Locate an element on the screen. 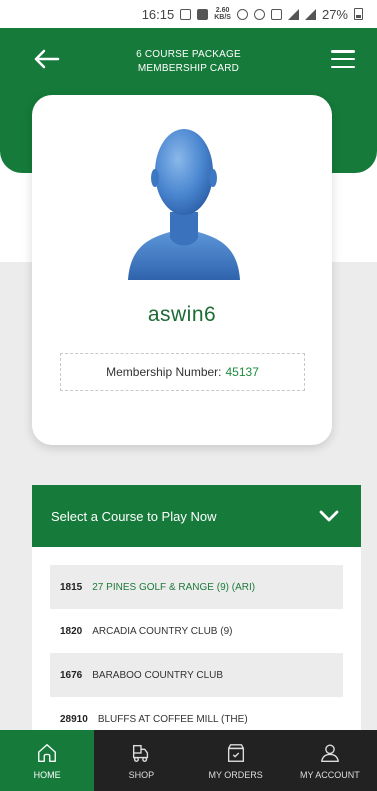 This screenshot has height=791, width=377. course-item: 1815 27 PINES GOLF & RANGE (9) (ARI) is located at coordinates (196, 587).